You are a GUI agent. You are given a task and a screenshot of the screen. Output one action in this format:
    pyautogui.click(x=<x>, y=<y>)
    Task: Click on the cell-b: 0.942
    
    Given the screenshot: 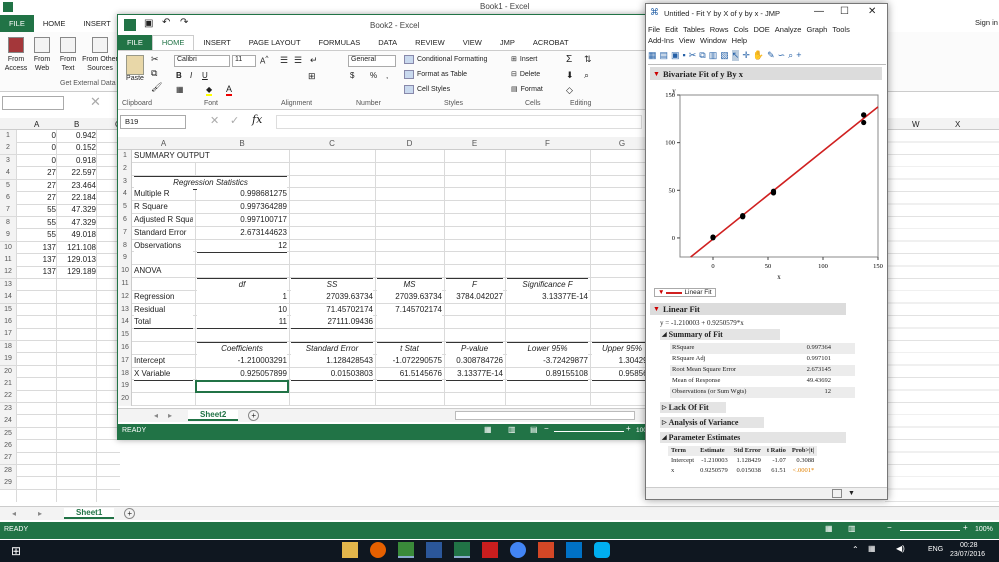 What is the action you would take?
    pyautogui.click(x=76, y=136)
    